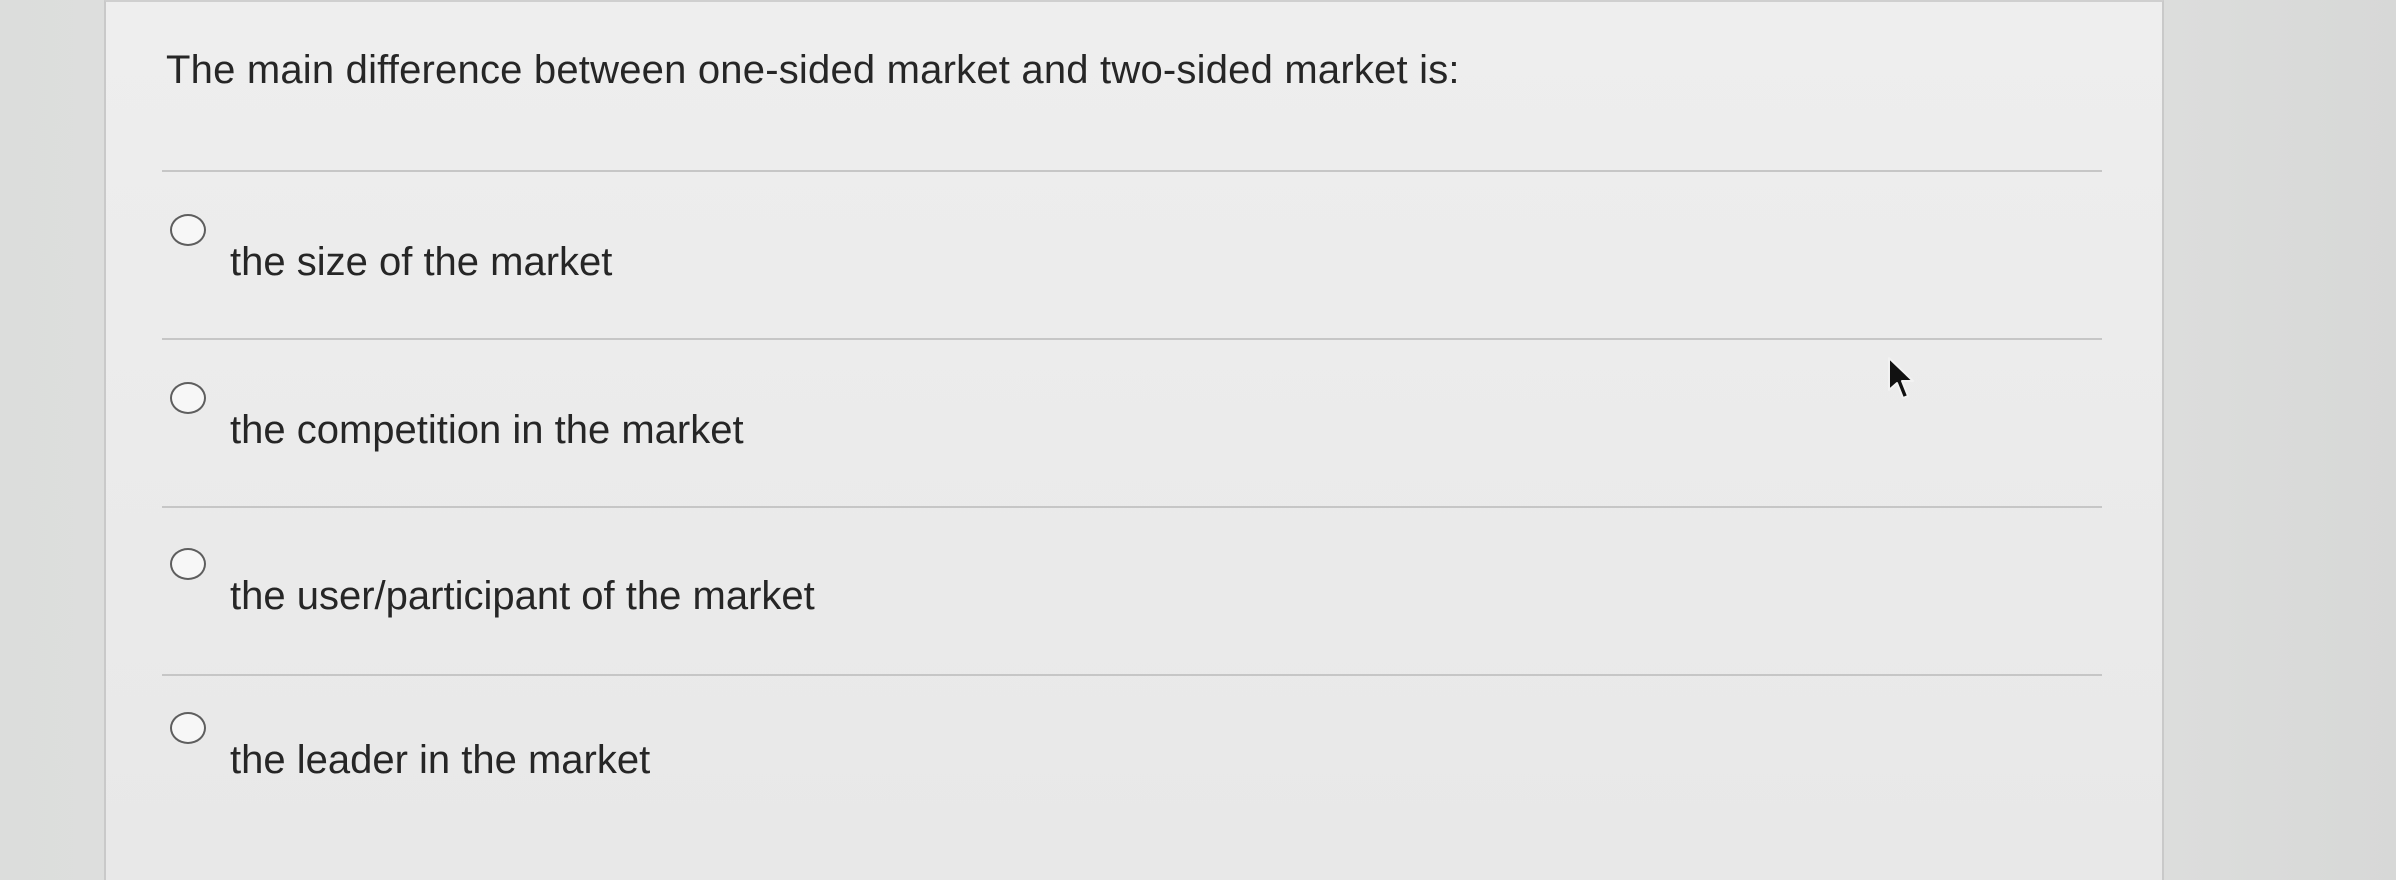  I want to click on answer-option-label: the user/participant of the market, so click(522, 596).